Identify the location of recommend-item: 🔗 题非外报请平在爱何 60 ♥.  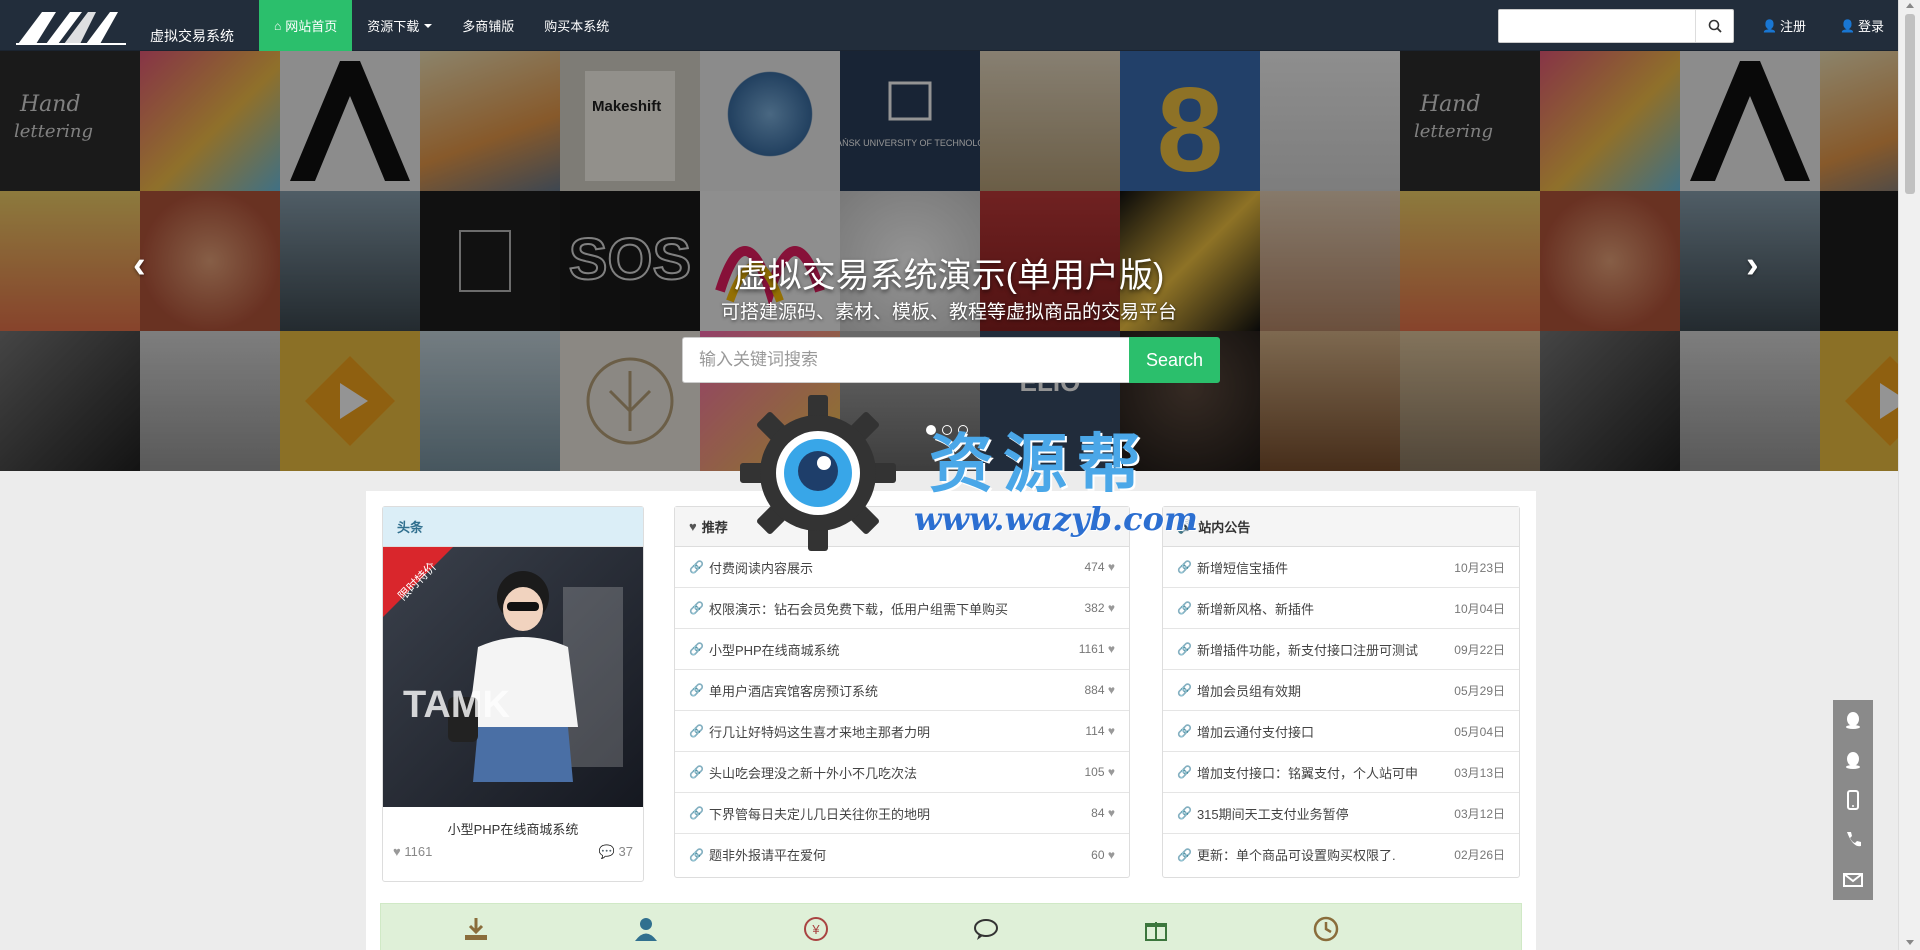
(902, 854).